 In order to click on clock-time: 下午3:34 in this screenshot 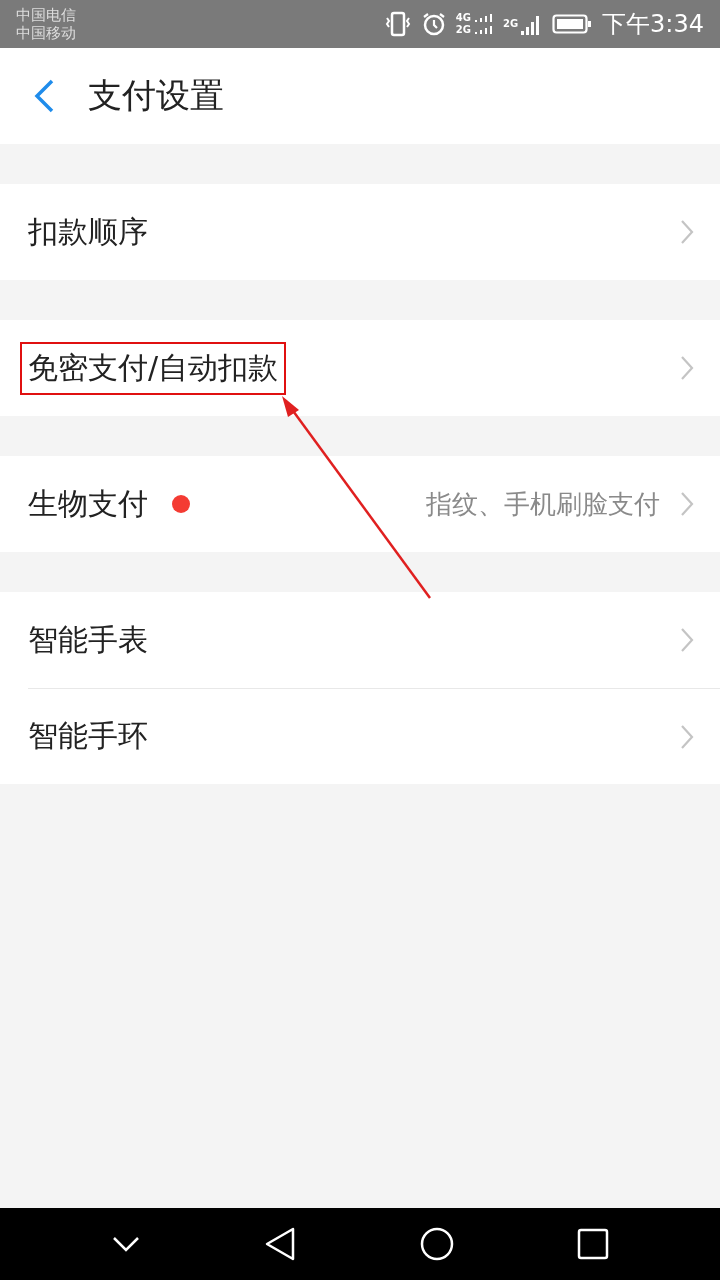, I will do `click(653, 24)`.